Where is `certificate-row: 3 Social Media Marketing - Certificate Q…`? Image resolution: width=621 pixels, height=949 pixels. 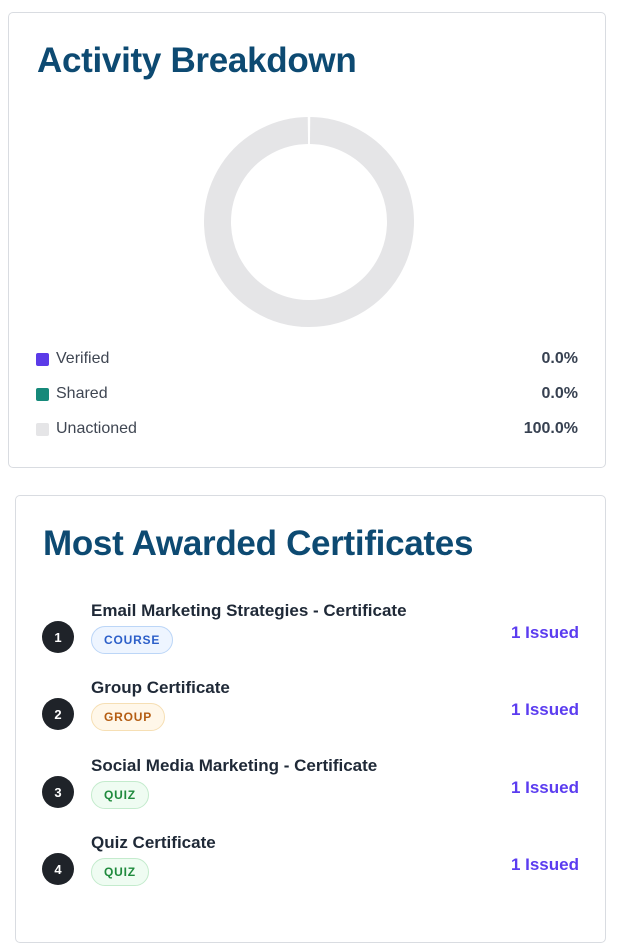
certificate-row: 3 Social Media Marketing - Certificate Q… is located at coordinates (310, 787).